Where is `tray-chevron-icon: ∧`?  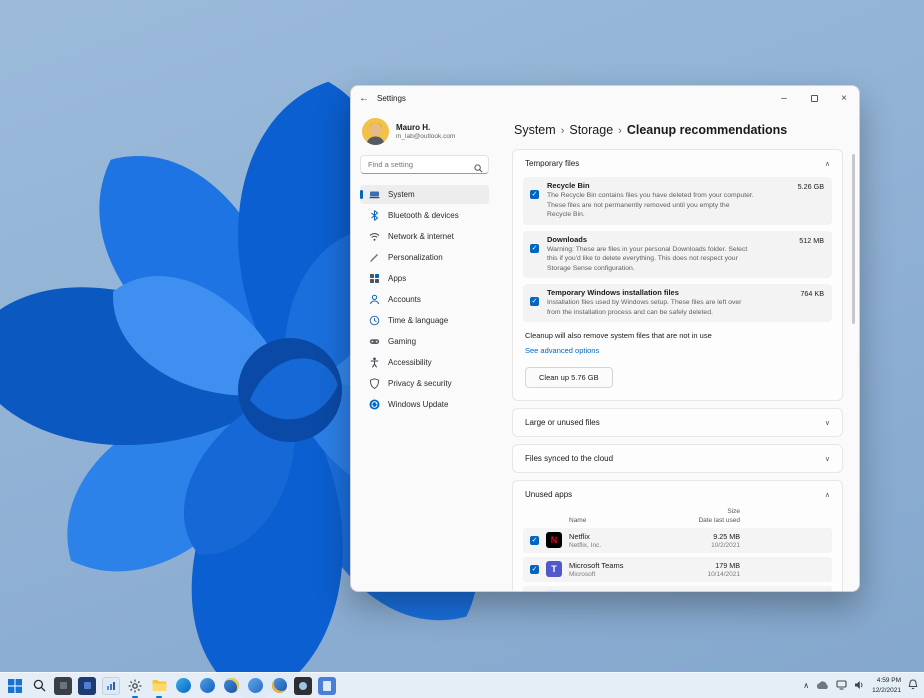 tray-chevron-icon: ∧ is located at coordinates (806, 685).